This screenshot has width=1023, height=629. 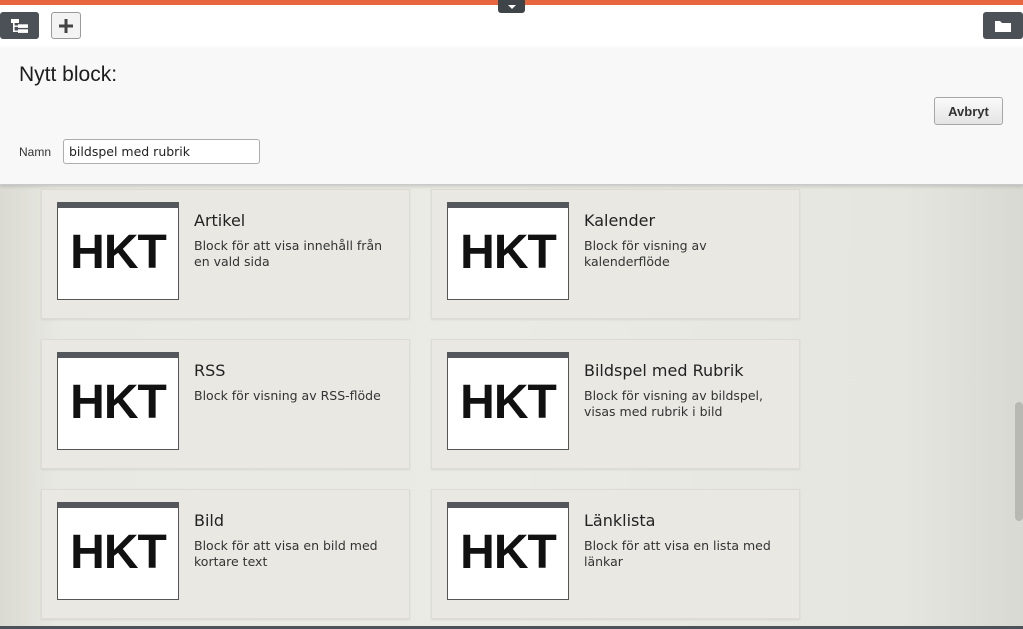 I want to click on page-tree-icon, so click(x=19, y=25).